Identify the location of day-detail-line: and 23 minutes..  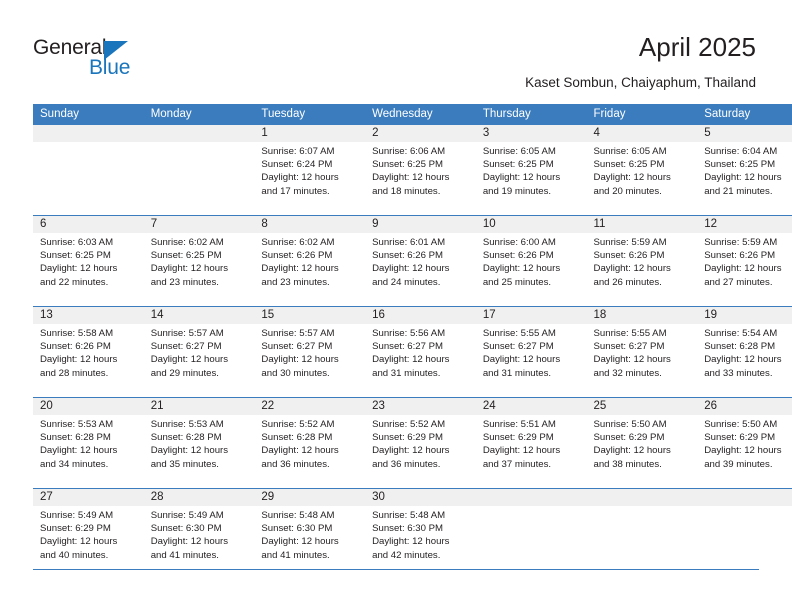
(184, 282).